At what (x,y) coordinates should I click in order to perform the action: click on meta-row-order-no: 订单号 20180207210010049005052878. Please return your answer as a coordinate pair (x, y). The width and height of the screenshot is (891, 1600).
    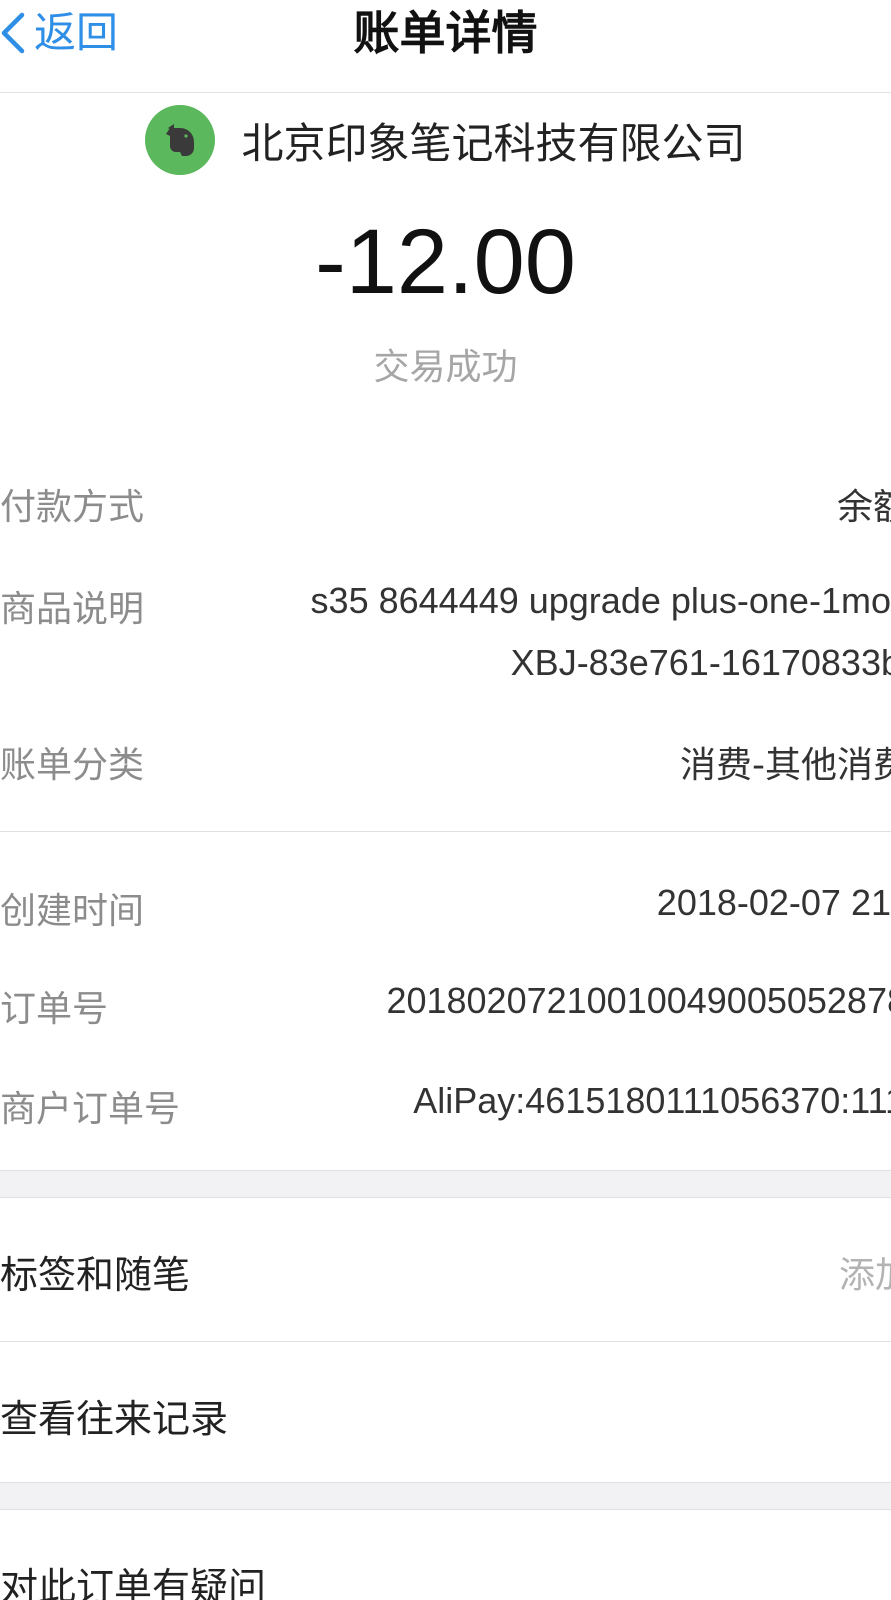
    Looking at the image, I should click on (445, 1005).